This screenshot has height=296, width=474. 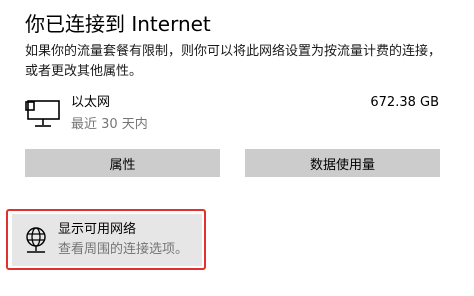 What do you see at coordinates (122, 163) in the screenshot?
I see `properties-button: 属性` at bounding box center [122, 163].